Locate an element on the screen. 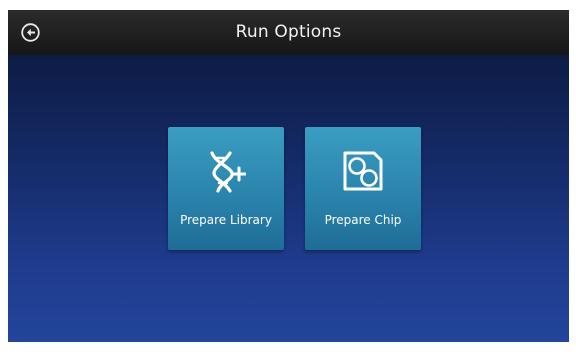  back-button is located at coordinates (30, 32).